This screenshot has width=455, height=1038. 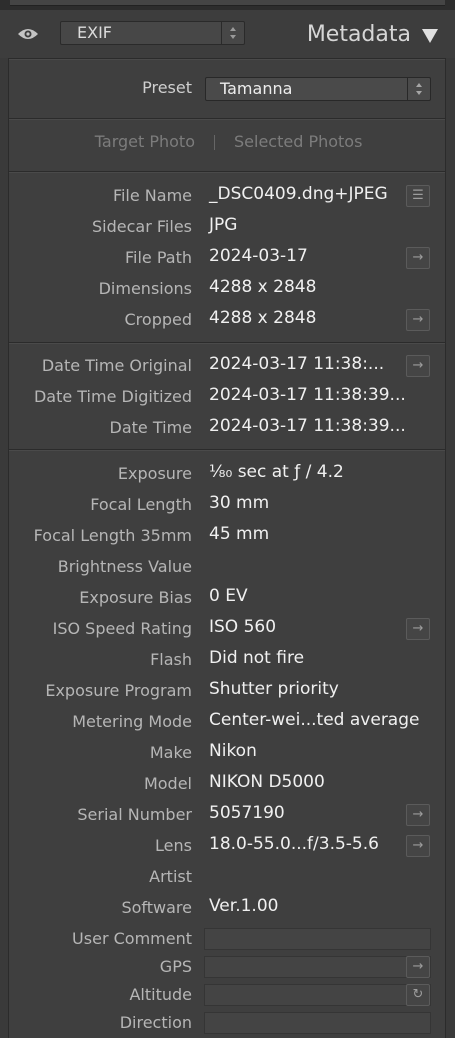 What do you see at coordinates (152, 33) in the screenshot?
I see `metadata-view-select: EXIF` at bounding box center [152, 33].